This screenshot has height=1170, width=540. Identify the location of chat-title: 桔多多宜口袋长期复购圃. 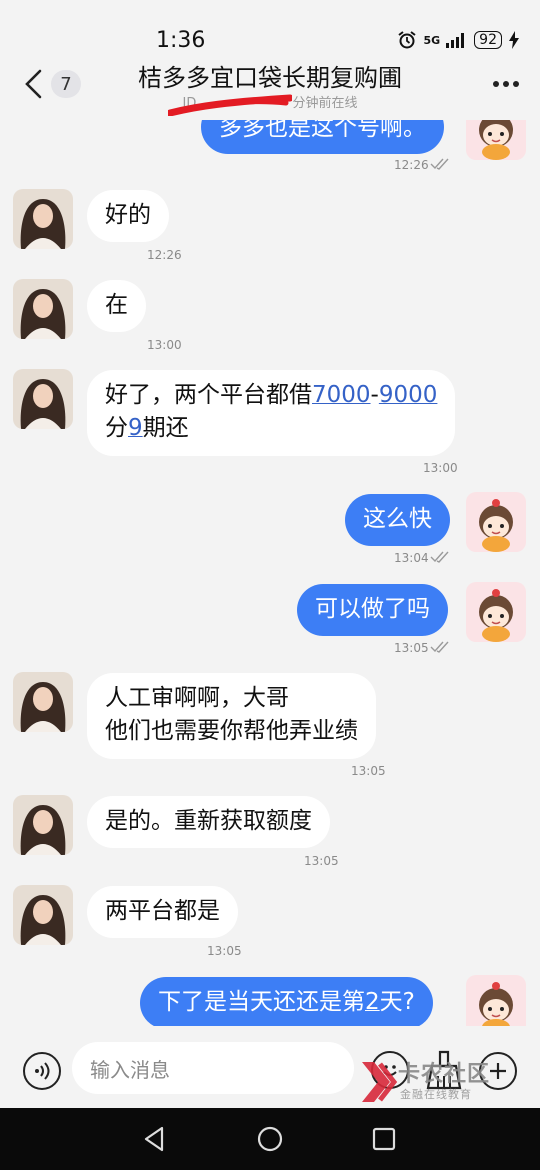
(270, 78).